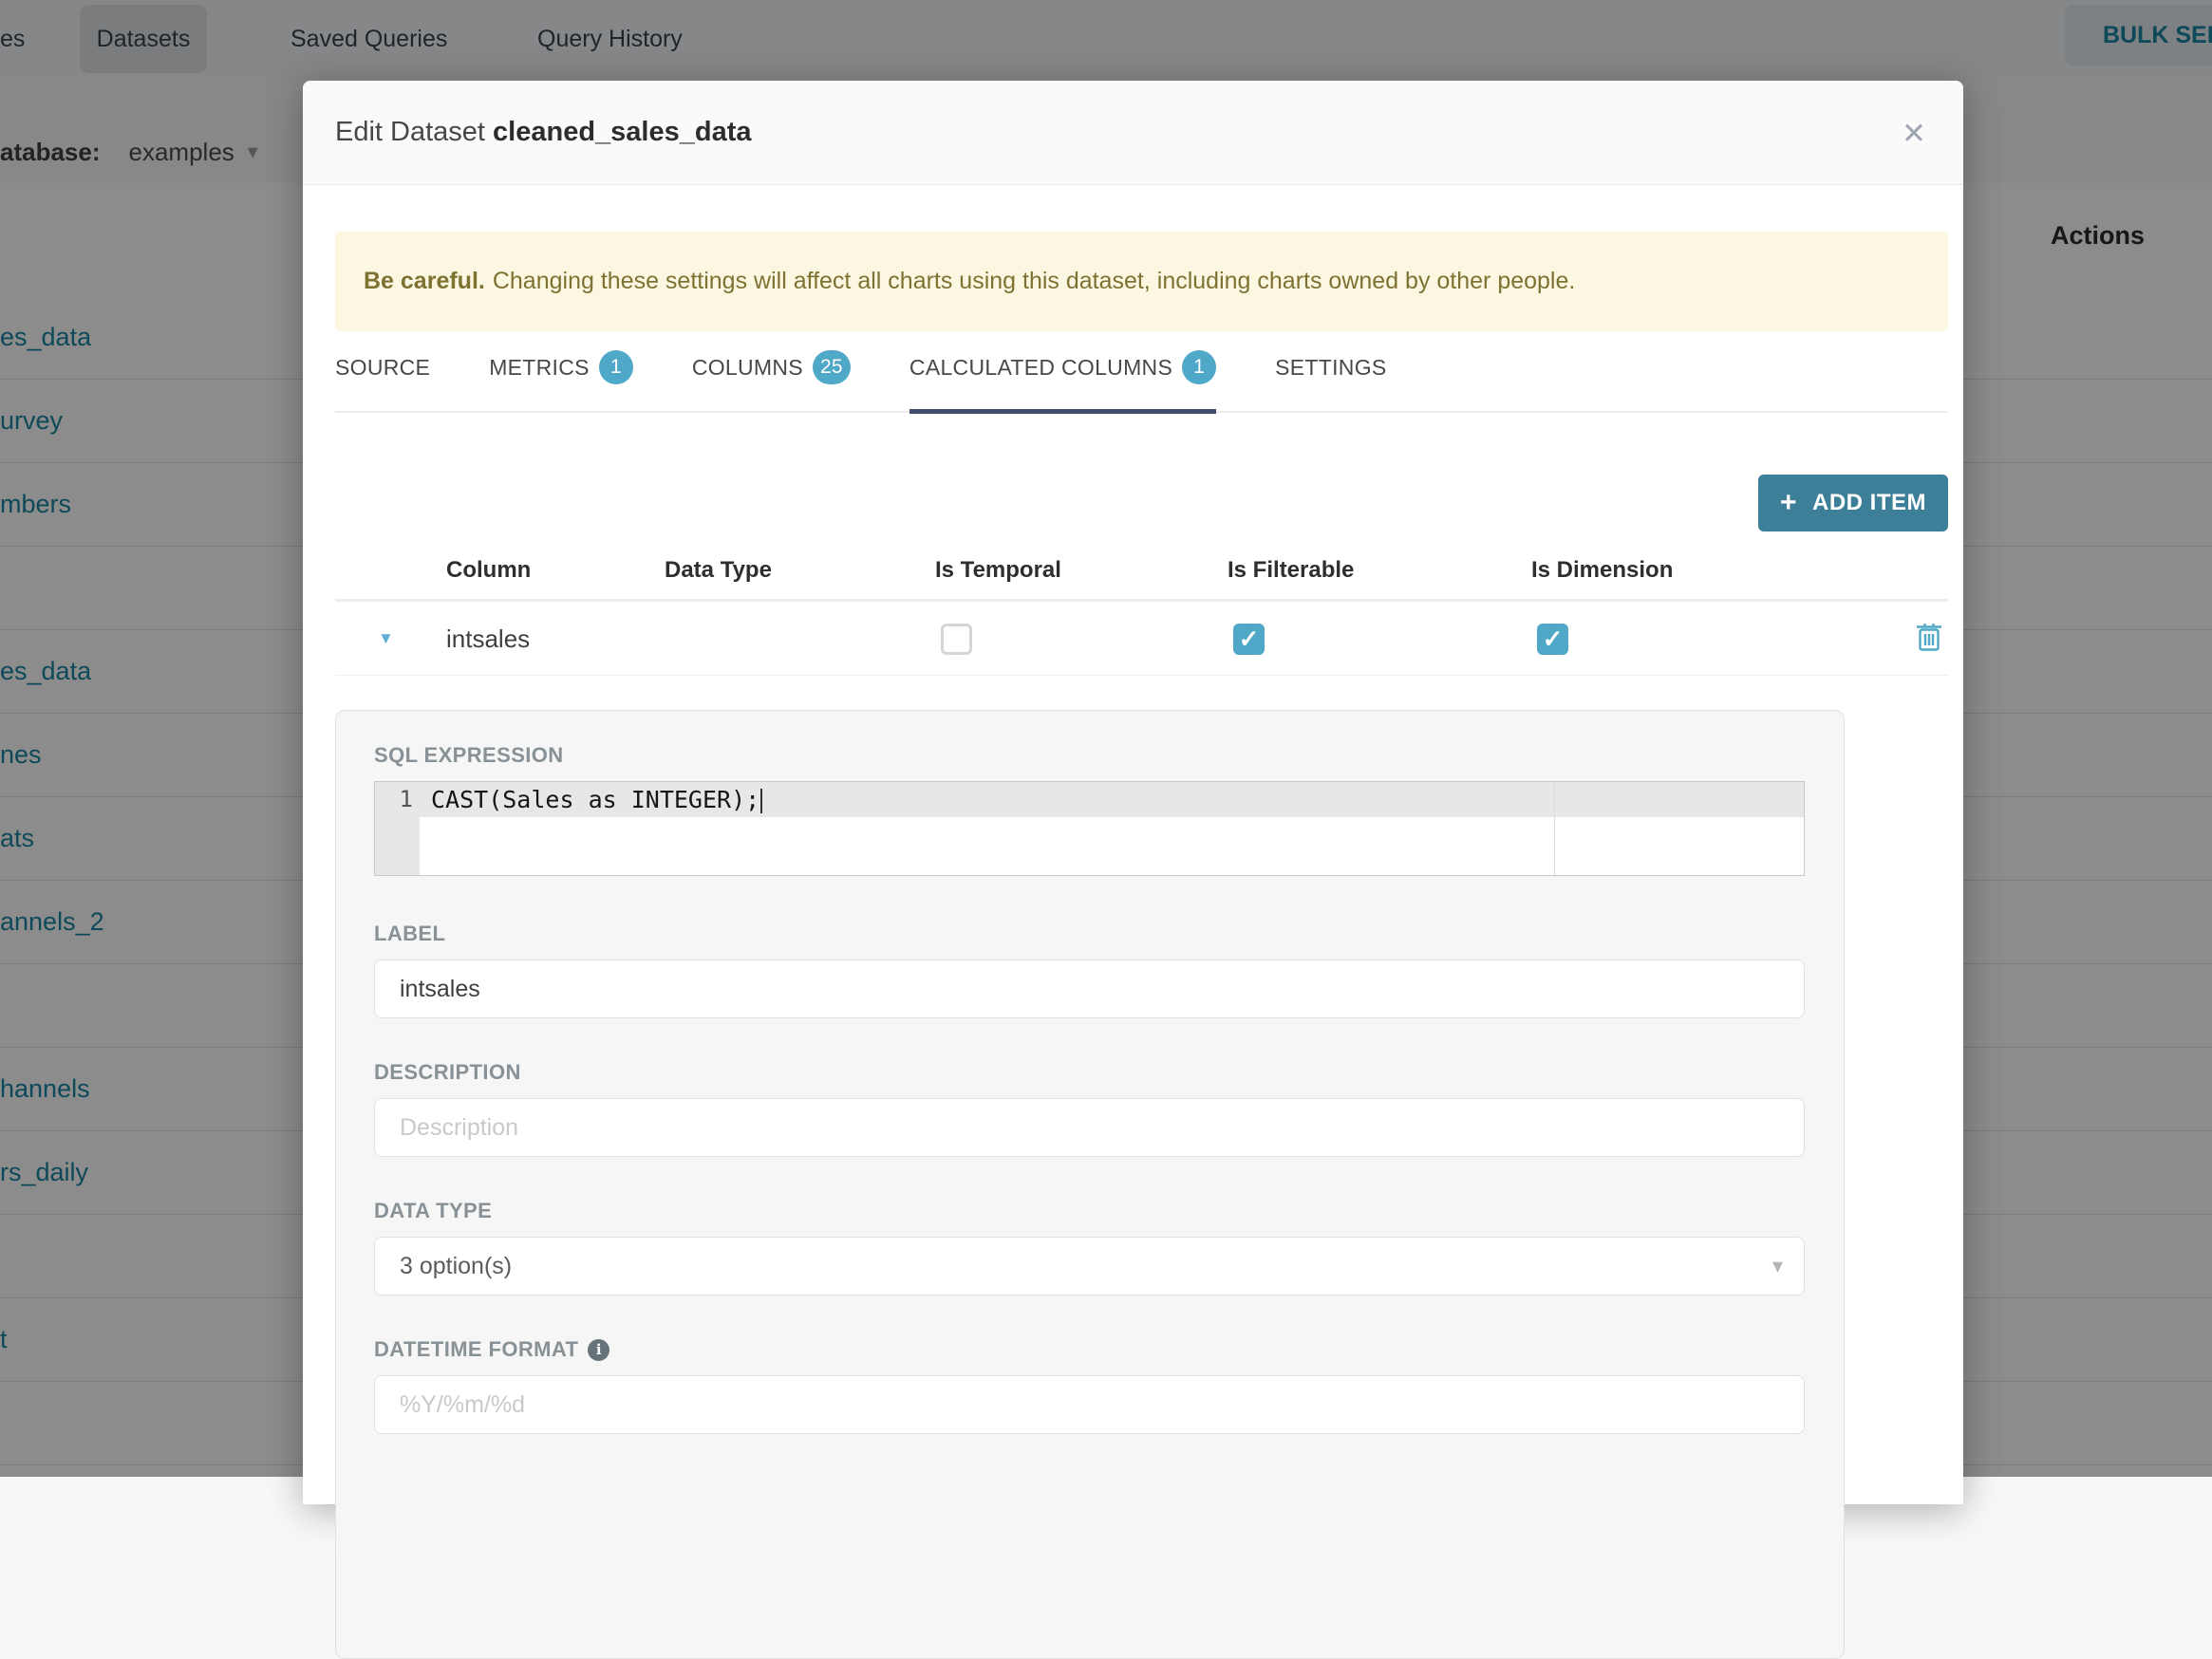  I want to click on tab-columns-label: COLUMNS, so click(747, 367).